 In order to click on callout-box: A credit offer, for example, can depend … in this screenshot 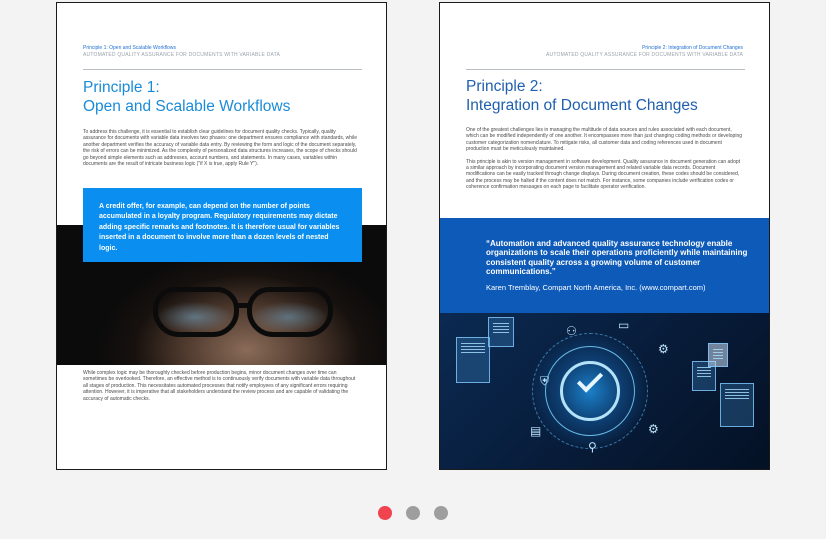, I will do `click(222, 225)`.